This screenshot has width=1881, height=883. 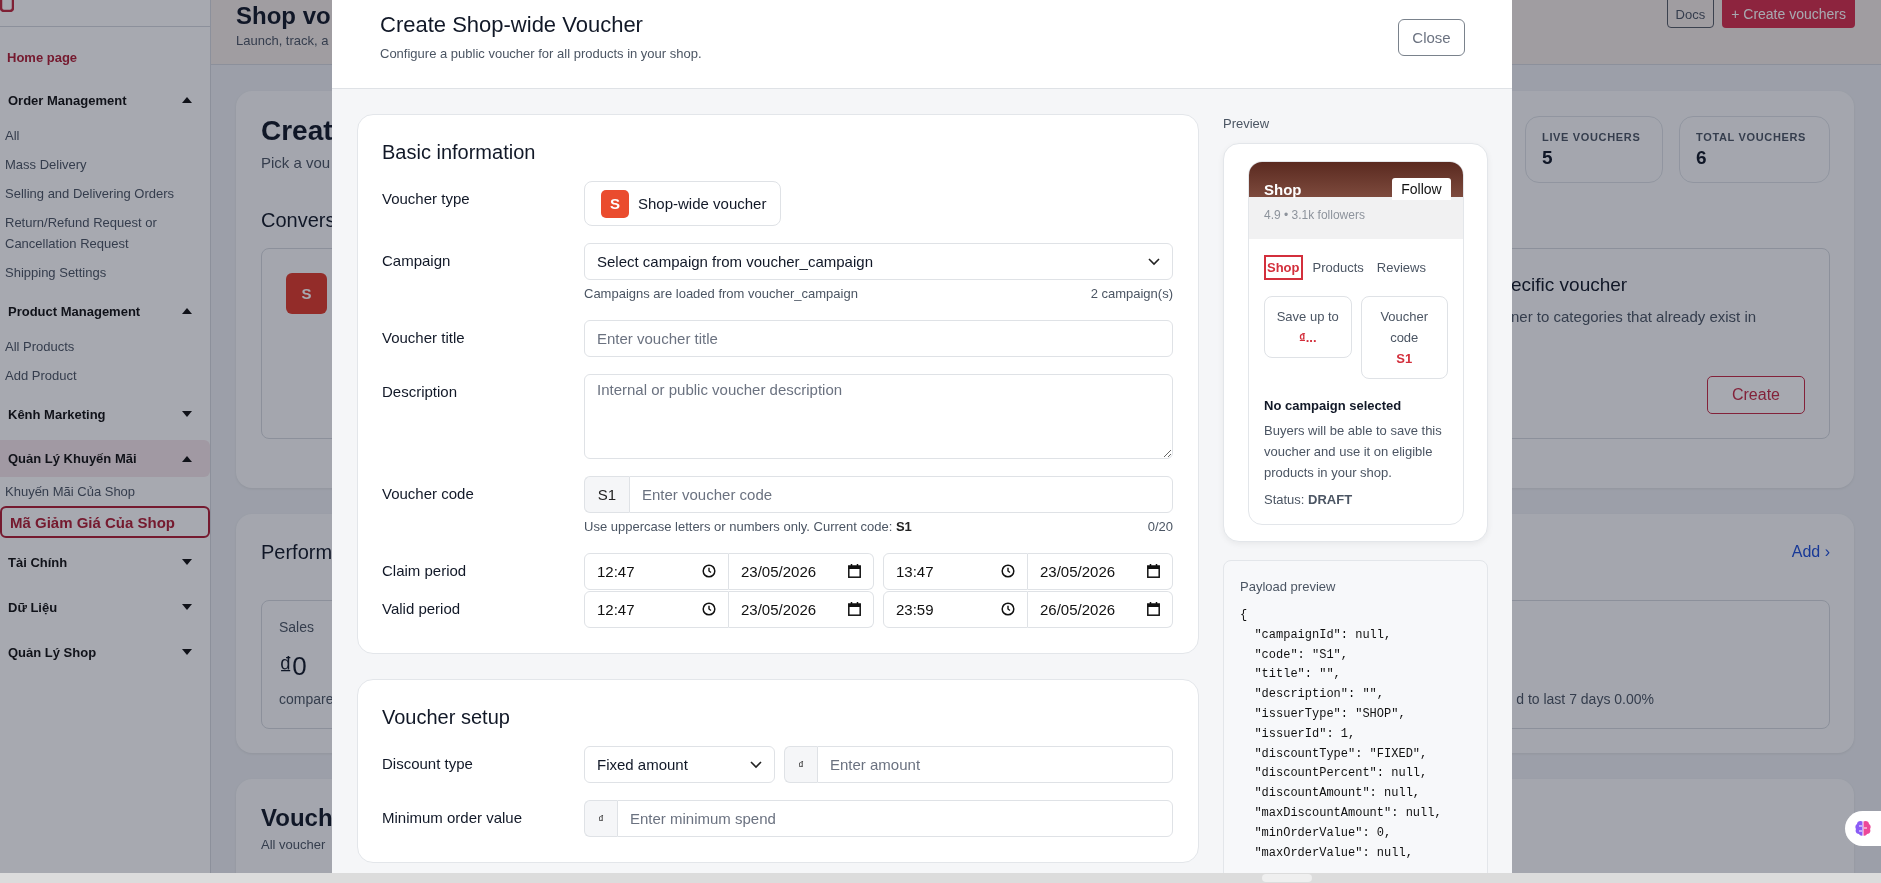 I want to click on option-description: ner to categories that already exist in, so click(x=1634, y=317).